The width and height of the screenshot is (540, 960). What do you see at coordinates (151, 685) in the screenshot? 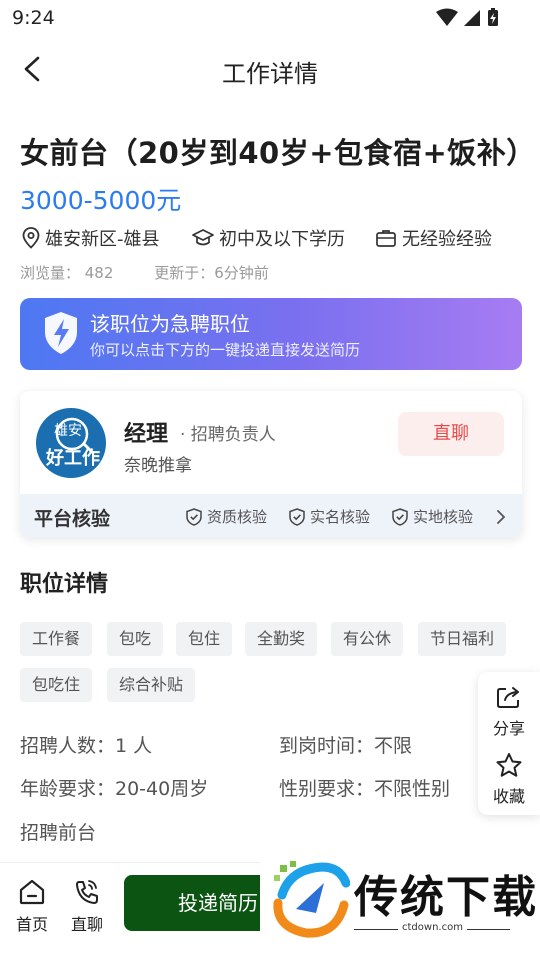
I see `benefit-tag: 综合补贴` at bounding box center [151, 685].